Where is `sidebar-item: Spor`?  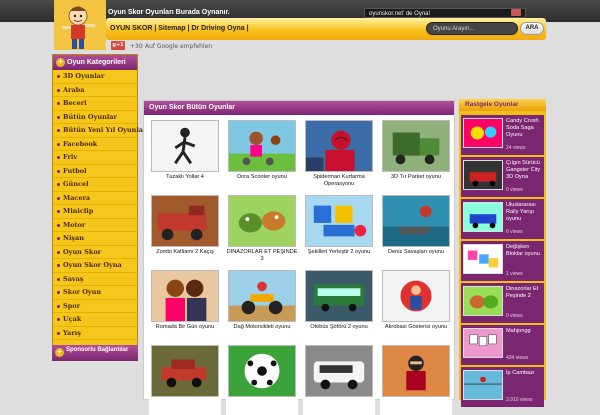
sidebar-item: Spor is located at coordinates (95, 306).